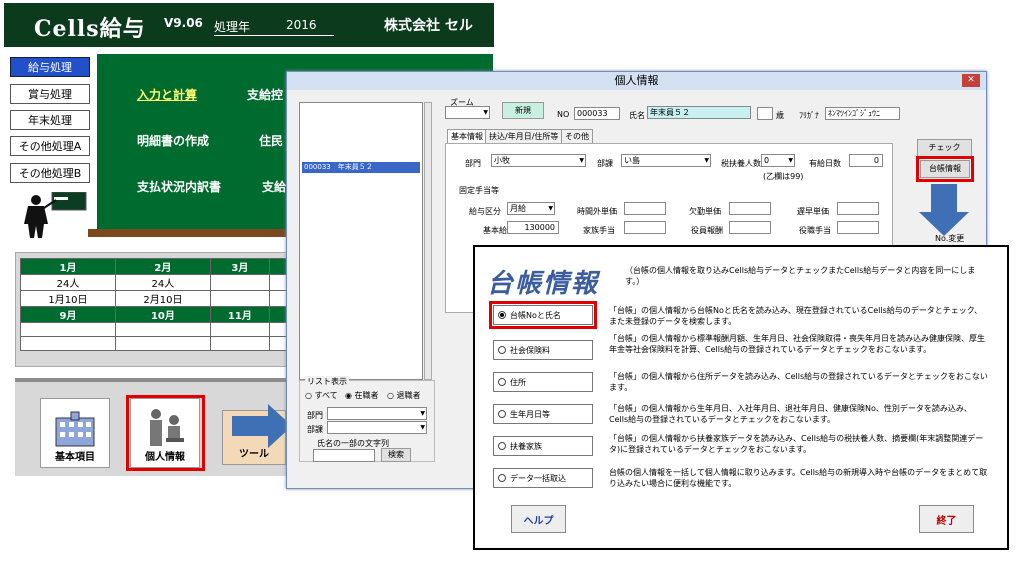  Describe the element at coordinates (396, 455) in the screenshot. I see `search-button: 検索` at that location.